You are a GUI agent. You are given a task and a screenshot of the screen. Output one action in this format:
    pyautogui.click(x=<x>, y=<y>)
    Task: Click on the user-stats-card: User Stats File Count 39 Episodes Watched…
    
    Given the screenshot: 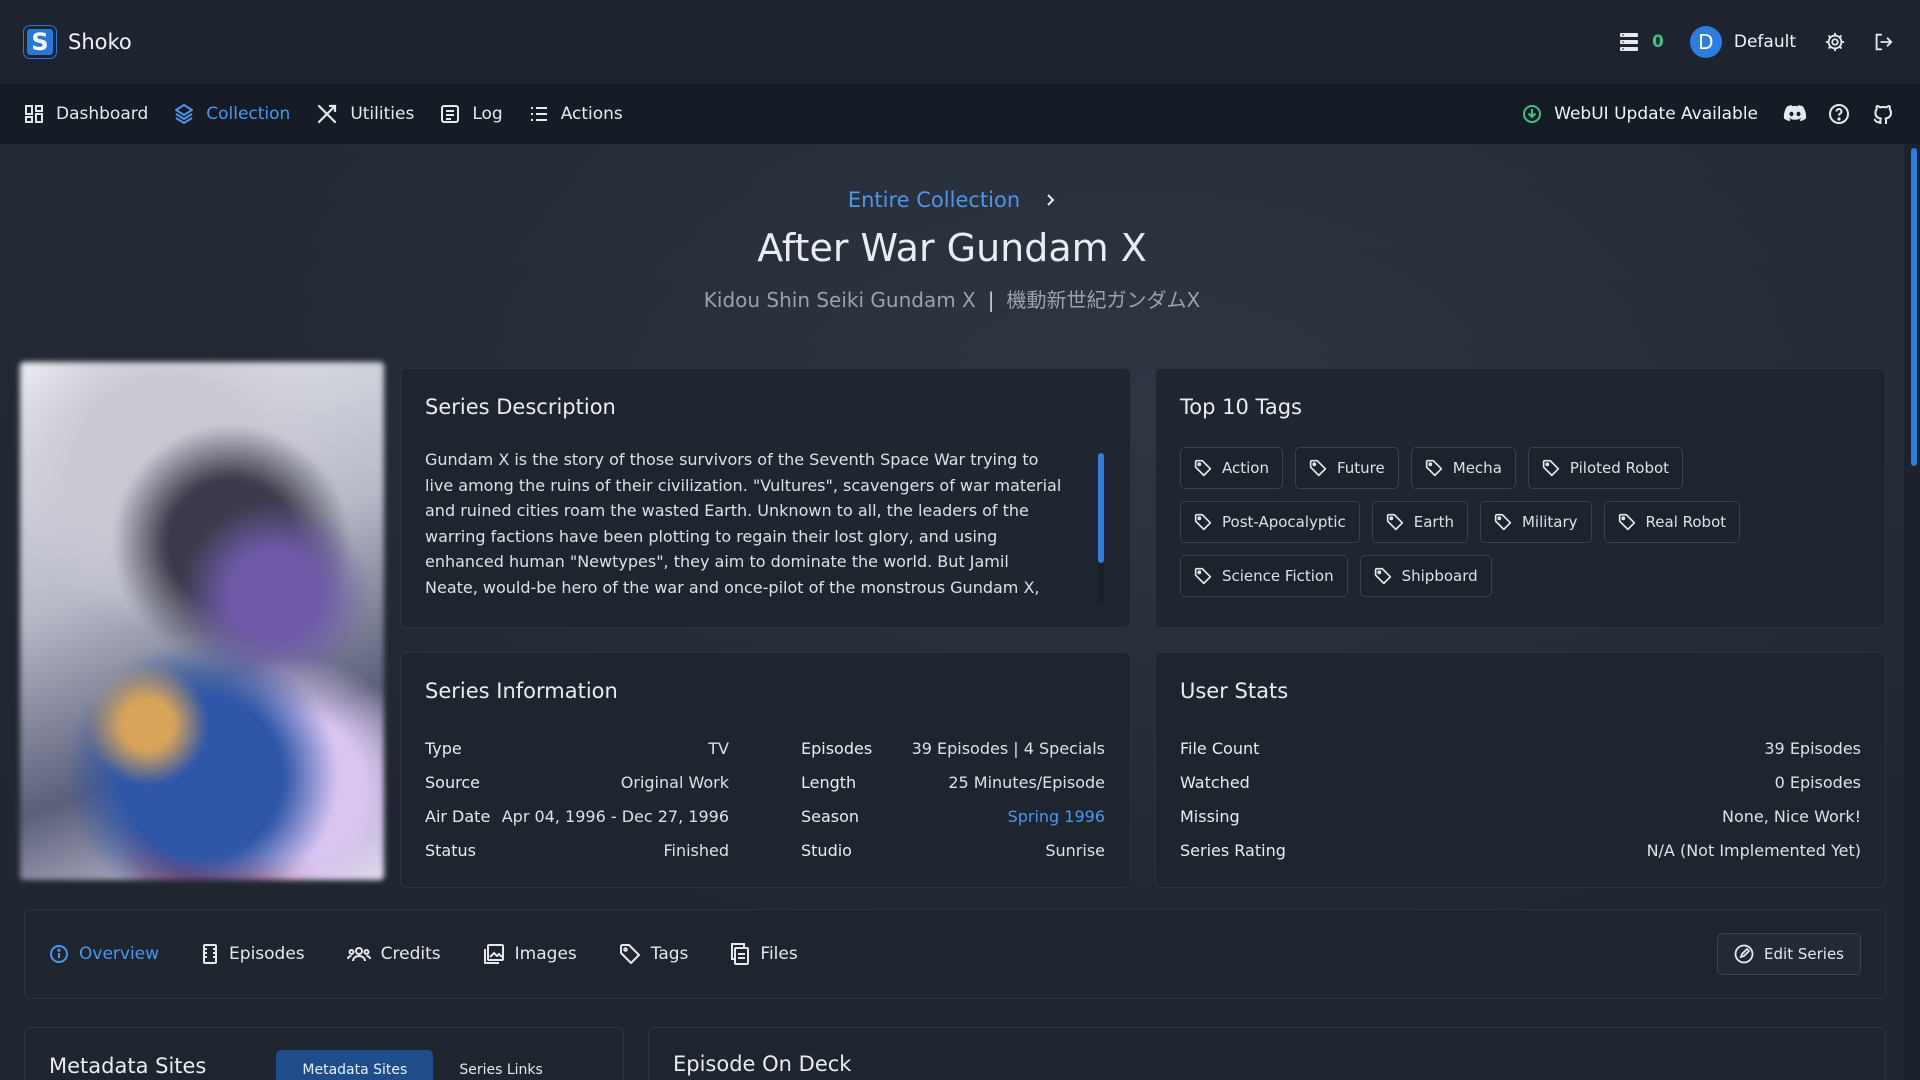 What is the action you would take?
    pyautogui.click(x=1520, y=770)
    